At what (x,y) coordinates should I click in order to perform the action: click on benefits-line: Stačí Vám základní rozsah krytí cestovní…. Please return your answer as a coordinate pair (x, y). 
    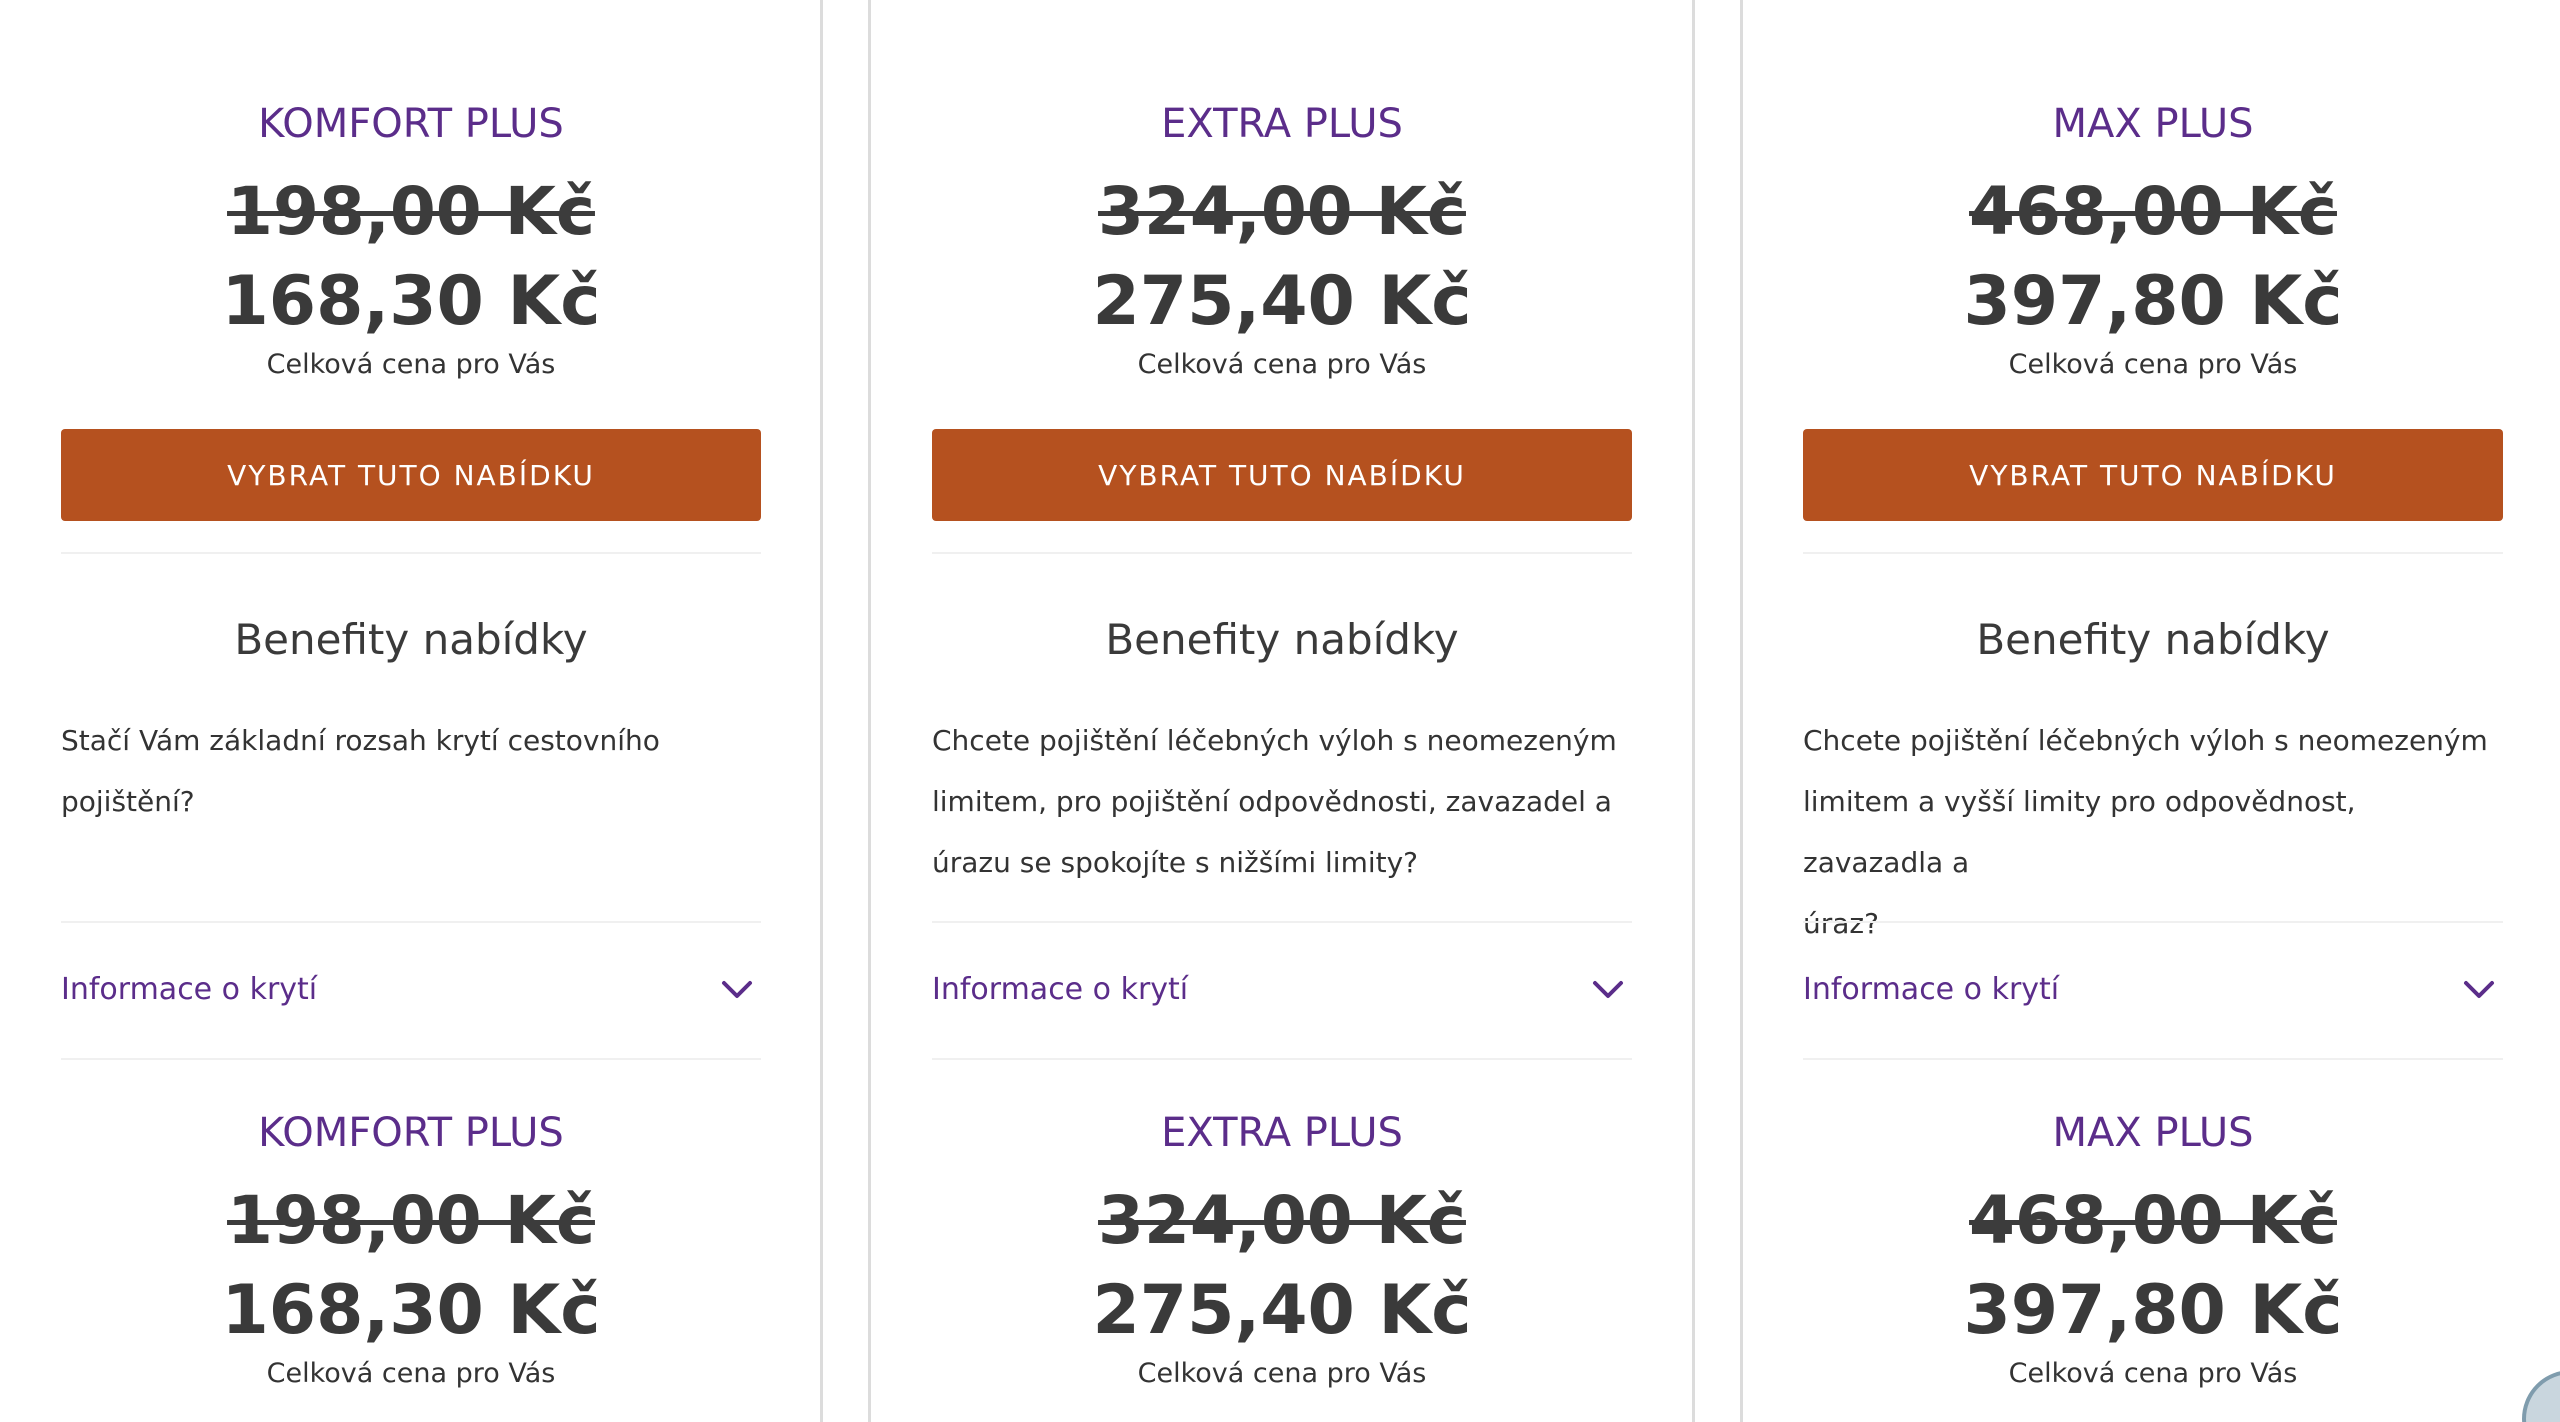
    Looking at the image, I should click on (360, 771).